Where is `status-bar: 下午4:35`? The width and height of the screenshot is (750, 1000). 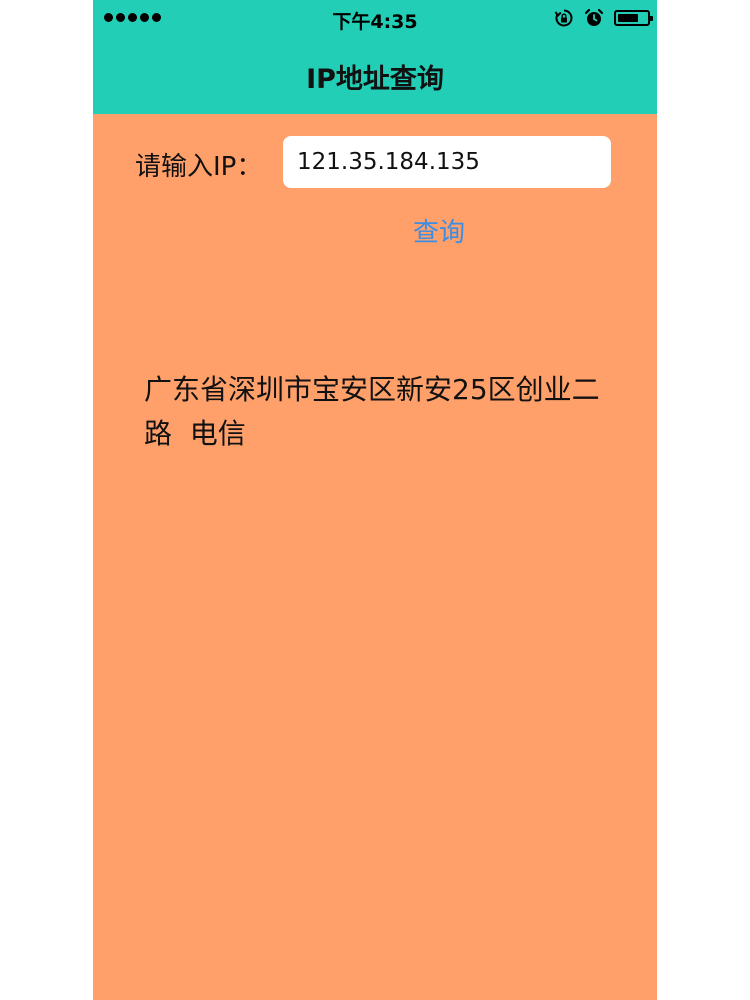
status-bar: 下午4:35 is located at coordinates (375, 18).